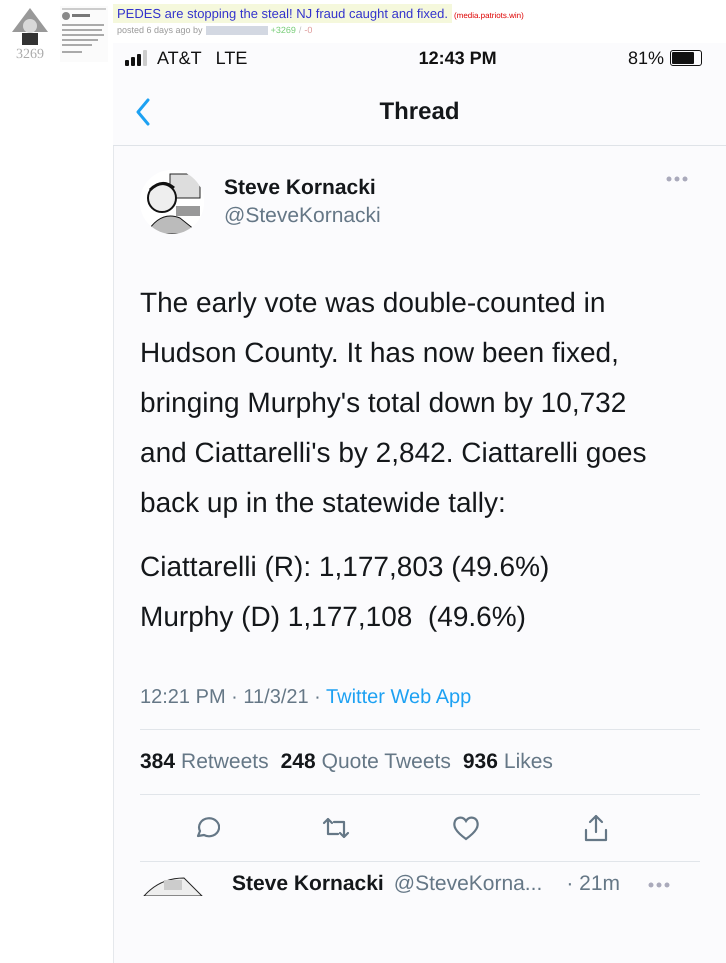  What do you see at coordinates (457, 58) in the screenshot?
I see `clock-text: 12:43 PM` at bounding box center [457, 58].